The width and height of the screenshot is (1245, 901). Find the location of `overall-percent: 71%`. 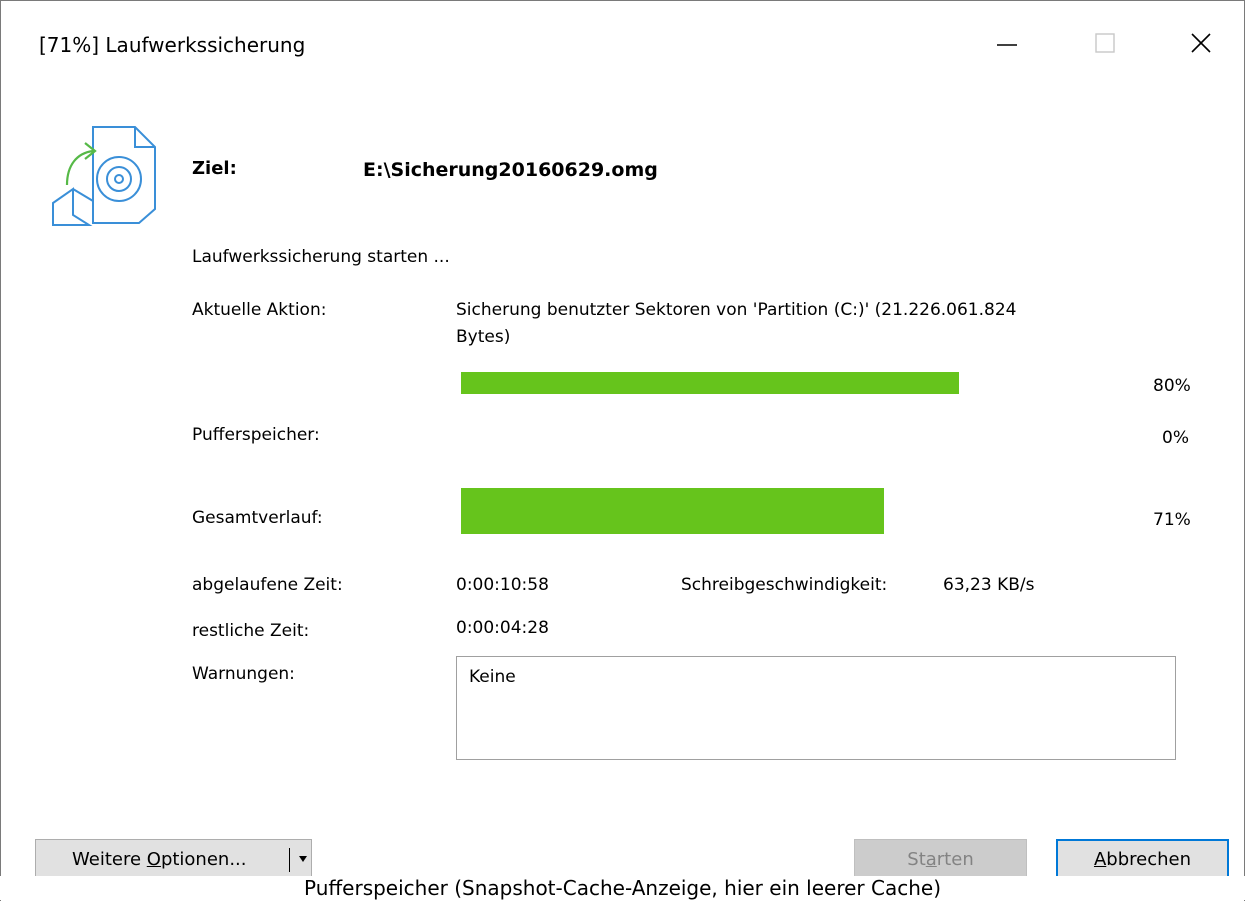

overall-percent: 71% is located at coordinates (1172, 520).